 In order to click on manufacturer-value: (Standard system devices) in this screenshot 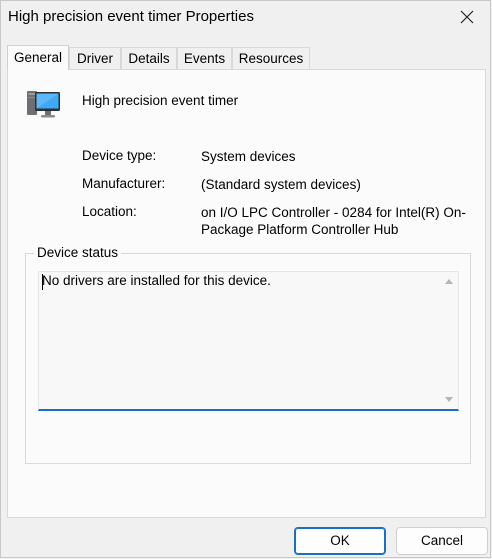, I will do `click(281, 184)`.